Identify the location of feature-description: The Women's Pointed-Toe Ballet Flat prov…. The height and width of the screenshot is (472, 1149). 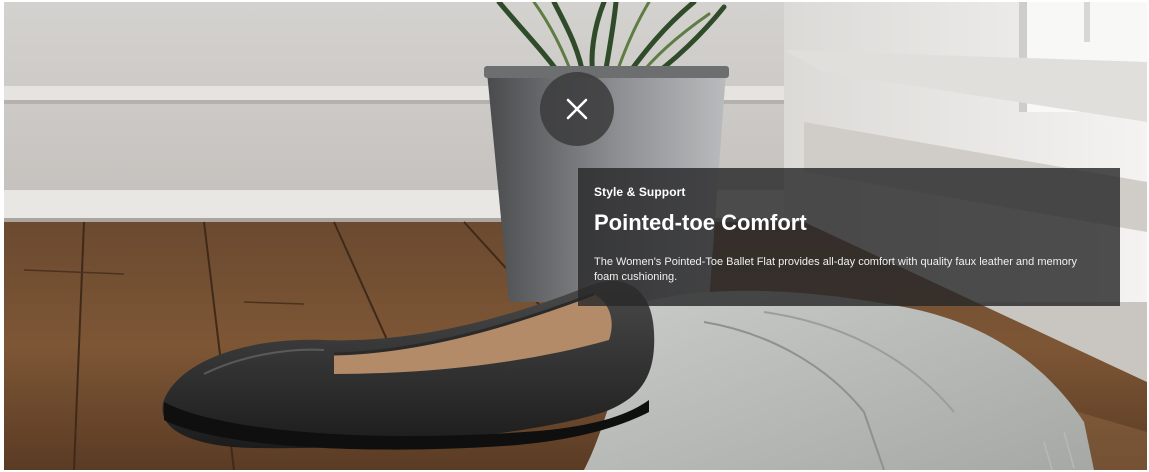
(836, 269).